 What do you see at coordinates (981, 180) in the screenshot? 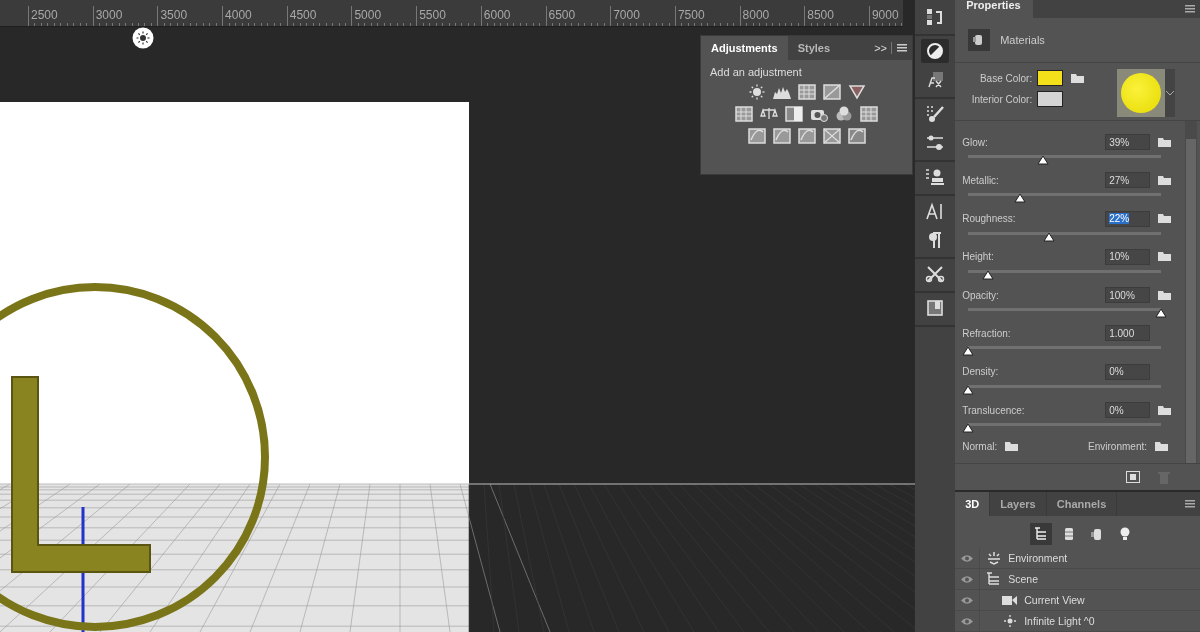
I see `slider-label: Metallic:` at bounding box center [981, 180].